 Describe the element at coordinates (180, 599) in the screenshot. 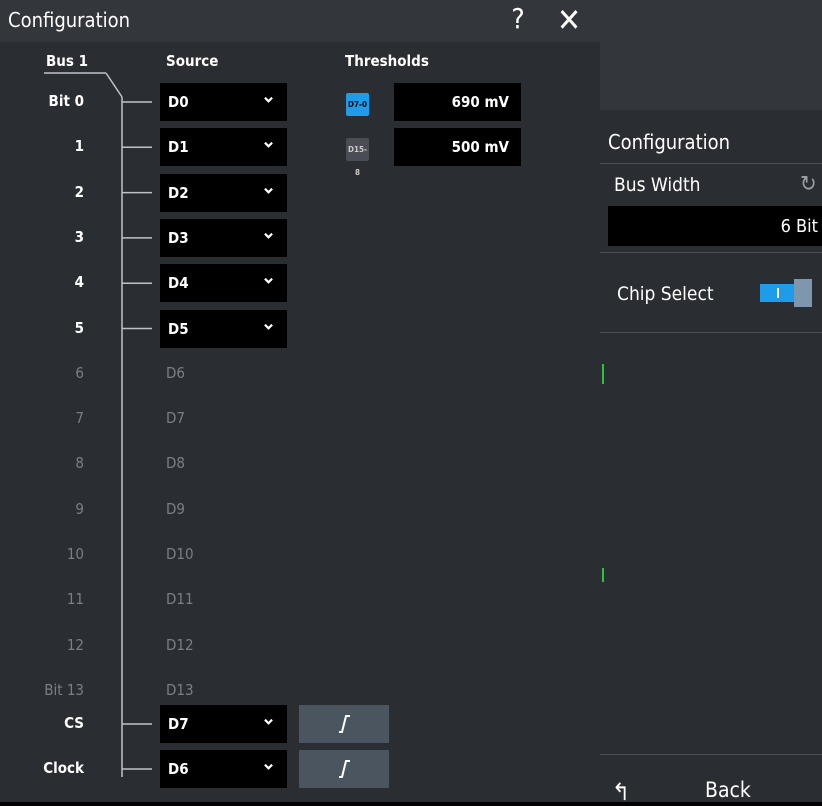

I see `bit-source-inactive: D11` at that location.